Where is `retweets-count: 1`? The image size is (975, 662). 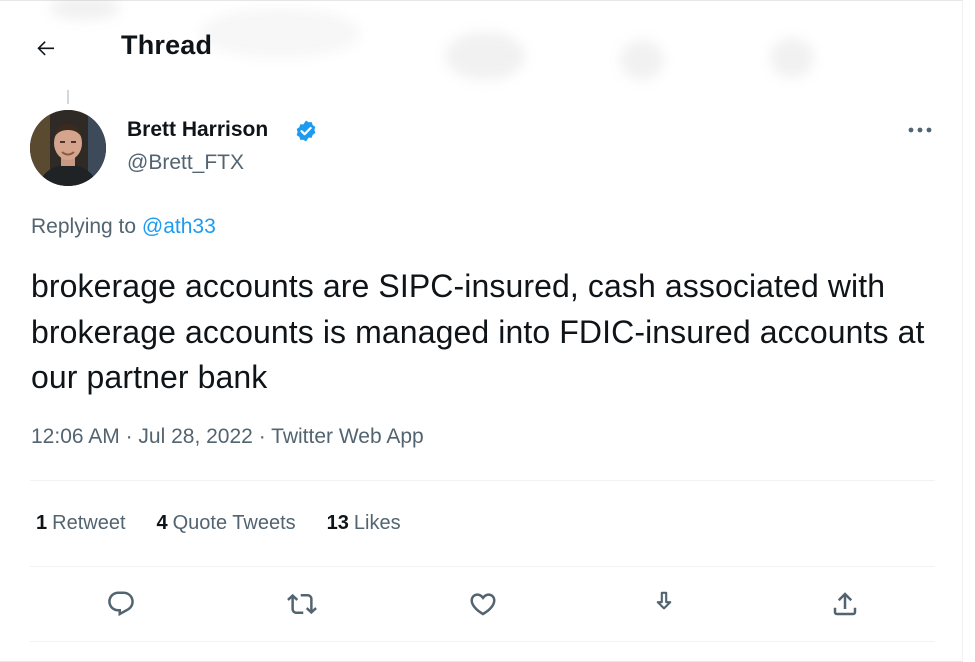
retweets-count: 1 is located at coordinates (42, 523).